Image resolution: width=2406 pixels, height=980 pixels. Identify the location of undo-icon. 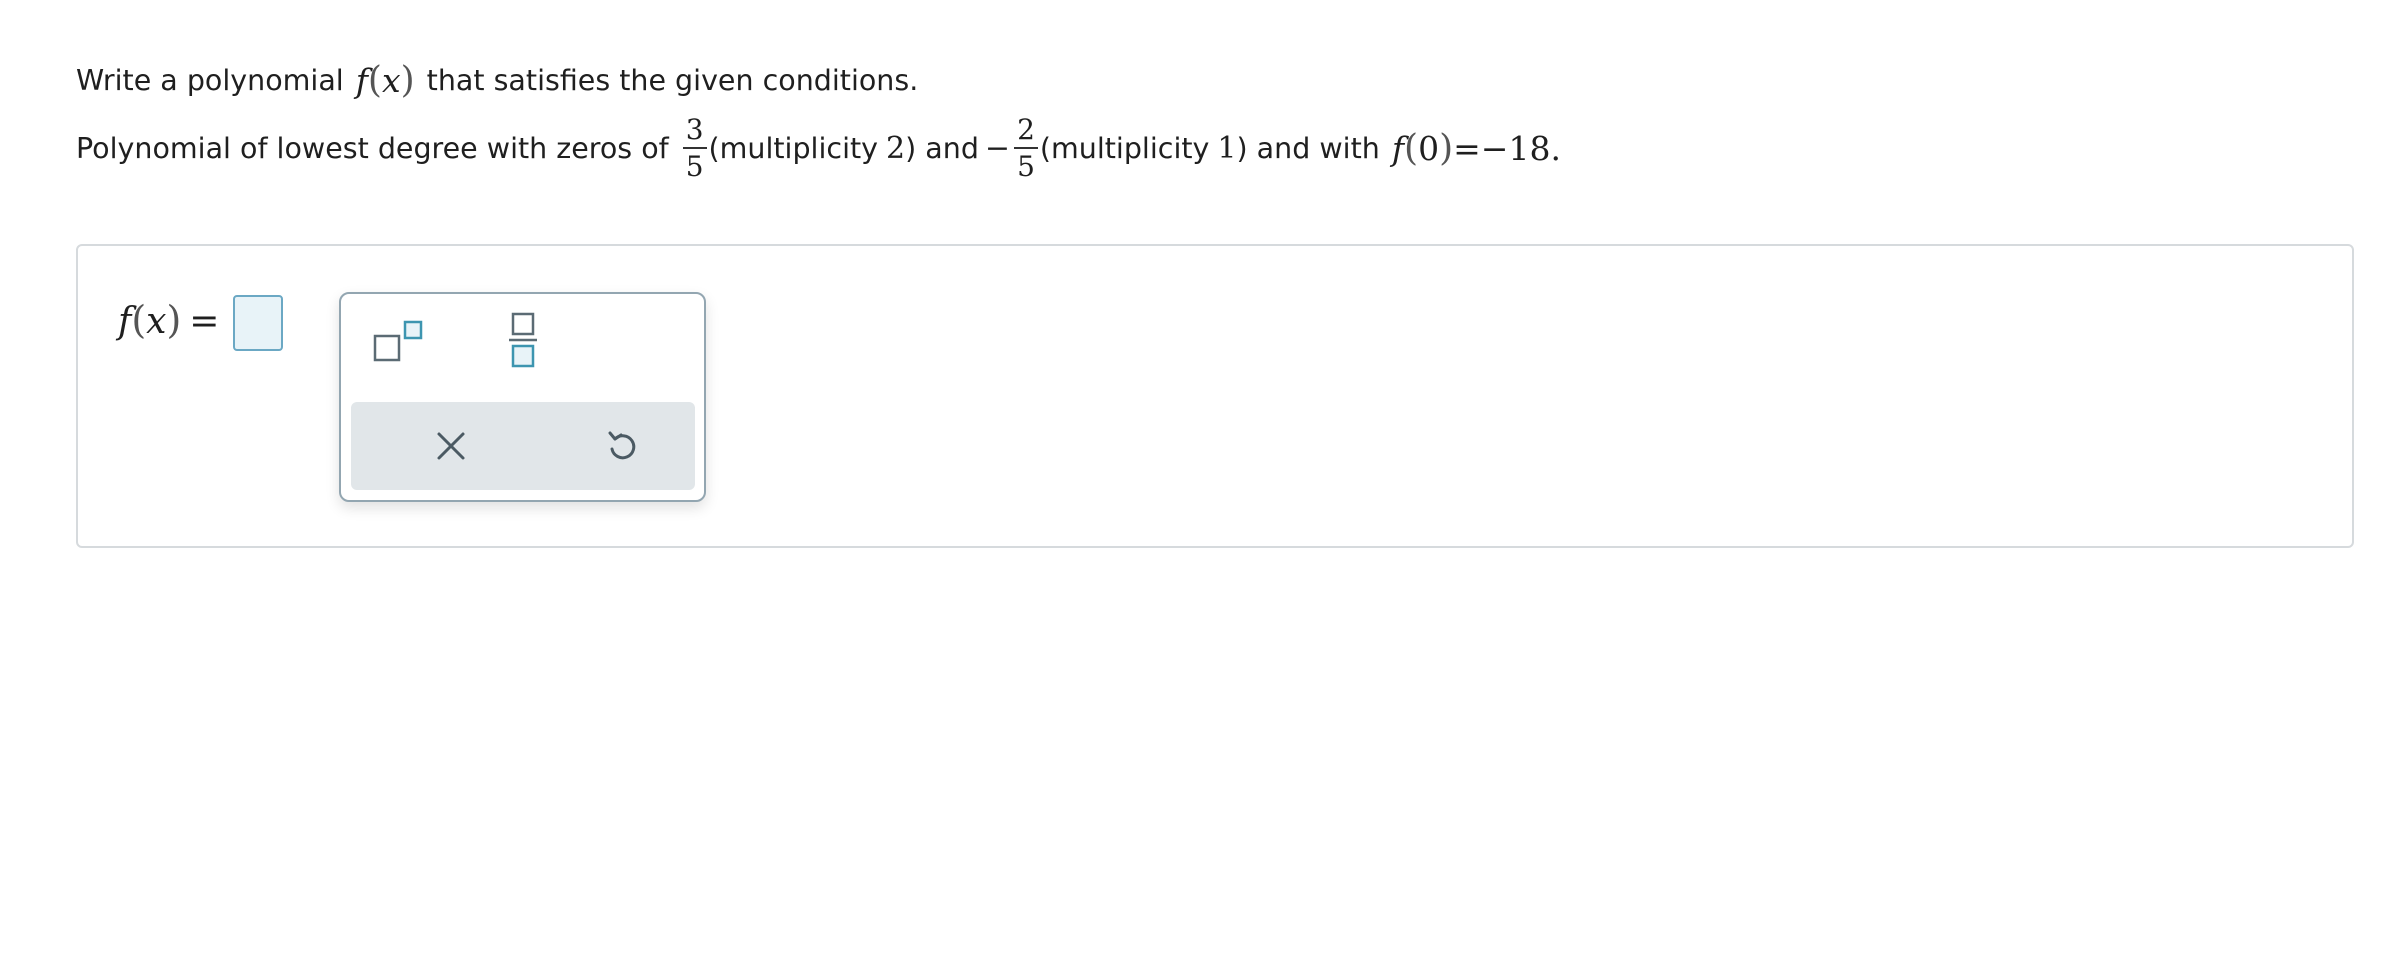
(622, 445).